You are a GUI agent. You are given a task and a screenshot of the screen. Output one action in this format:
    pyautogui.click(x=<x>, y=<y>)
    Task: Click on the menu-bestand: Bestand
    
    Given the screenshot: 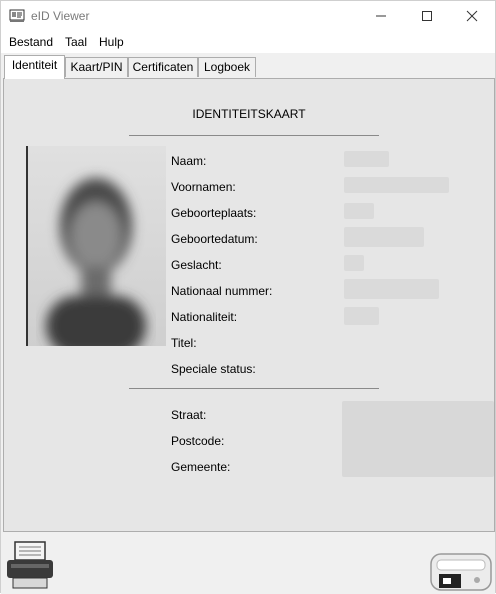 What is the action you would take?
    pyautogui.click(x=31, y=42)
    